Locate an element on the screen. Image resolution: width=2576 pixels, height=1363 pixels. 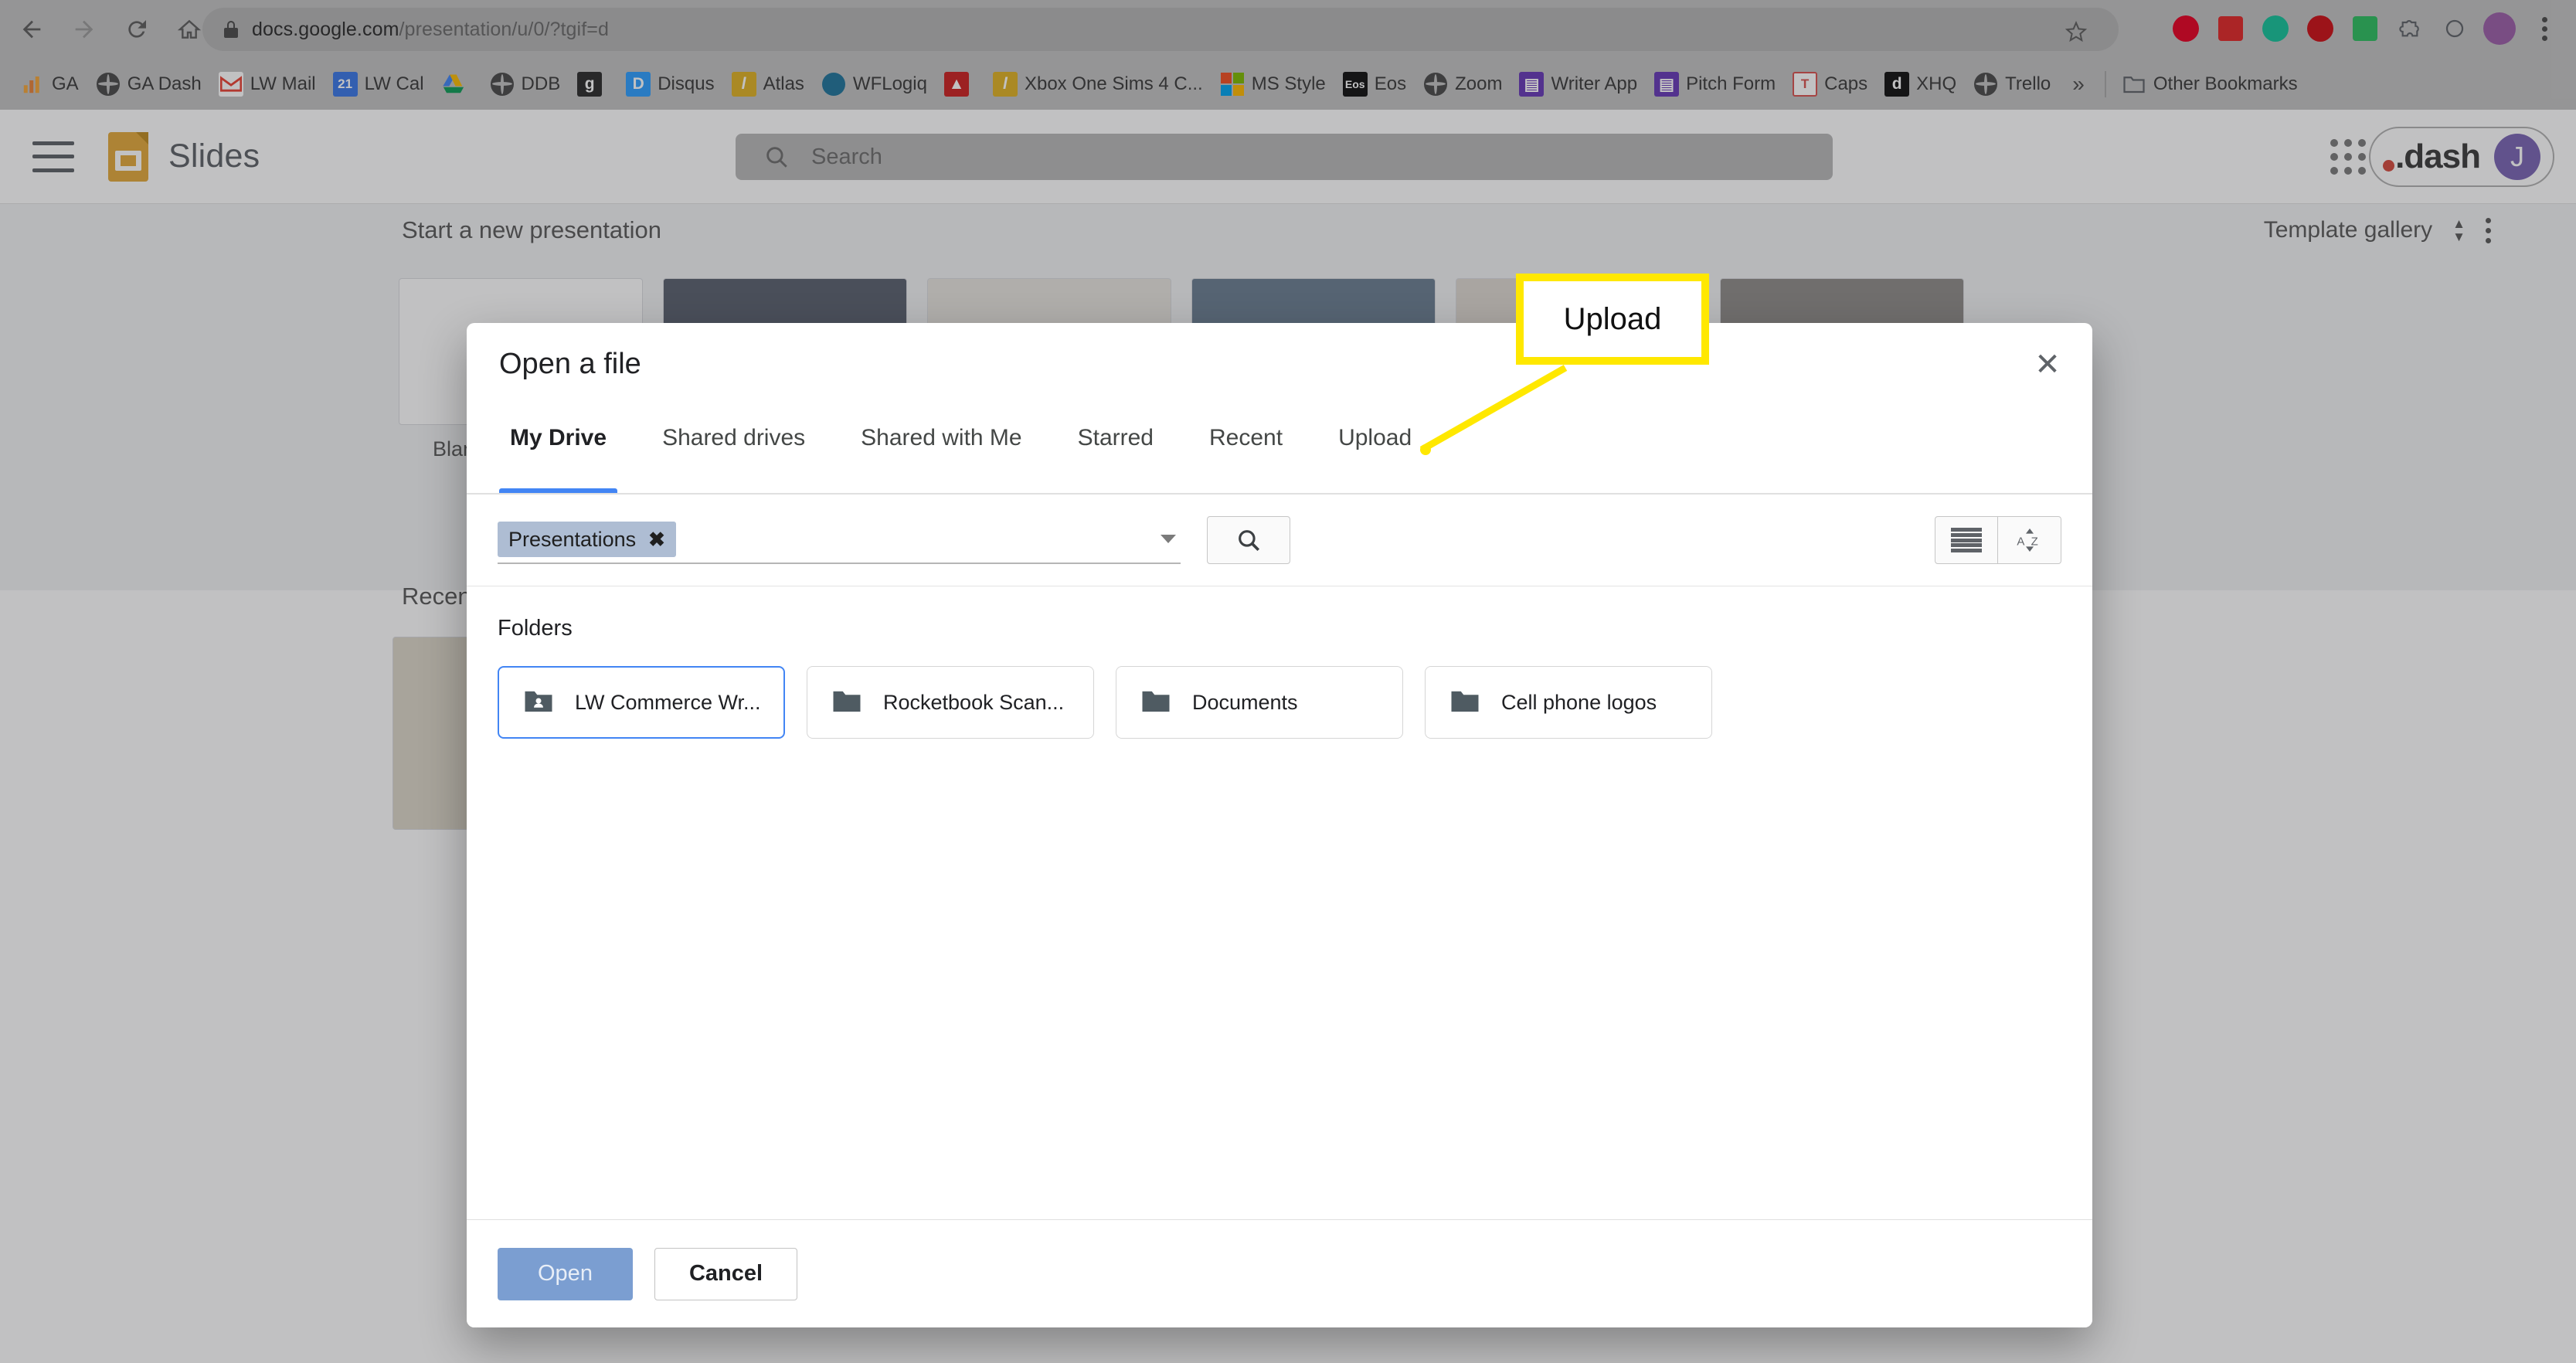
tab-recent: Recent is located at coordinates (1245, 454).